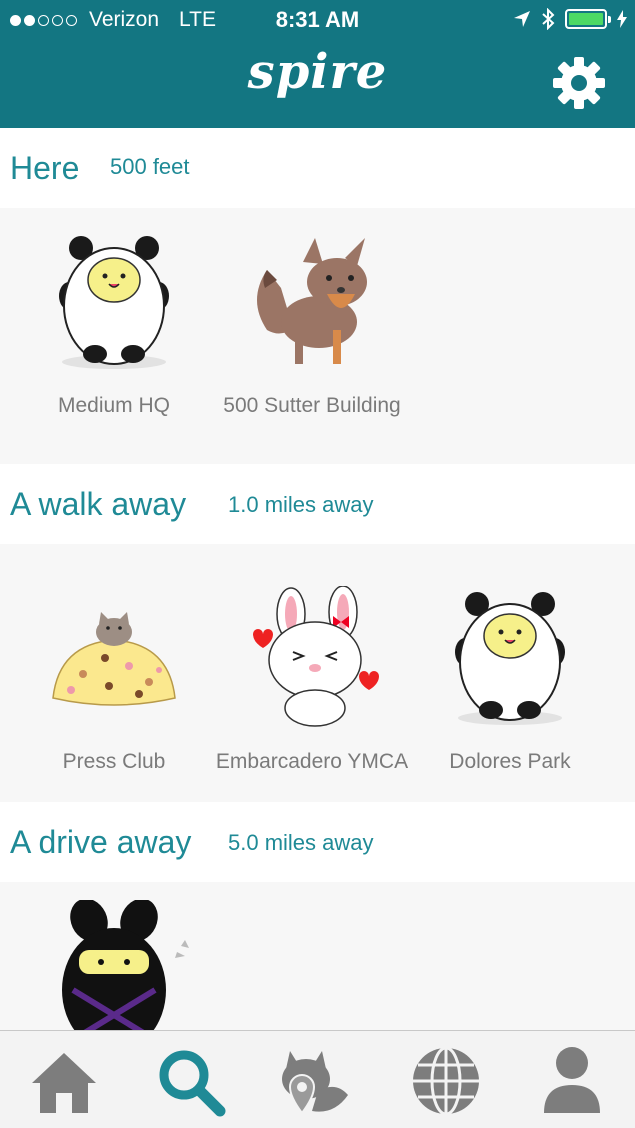 This screenshot has height=1128, width=635. I want to click on place-press-club: Press Club, so click(114, 681).